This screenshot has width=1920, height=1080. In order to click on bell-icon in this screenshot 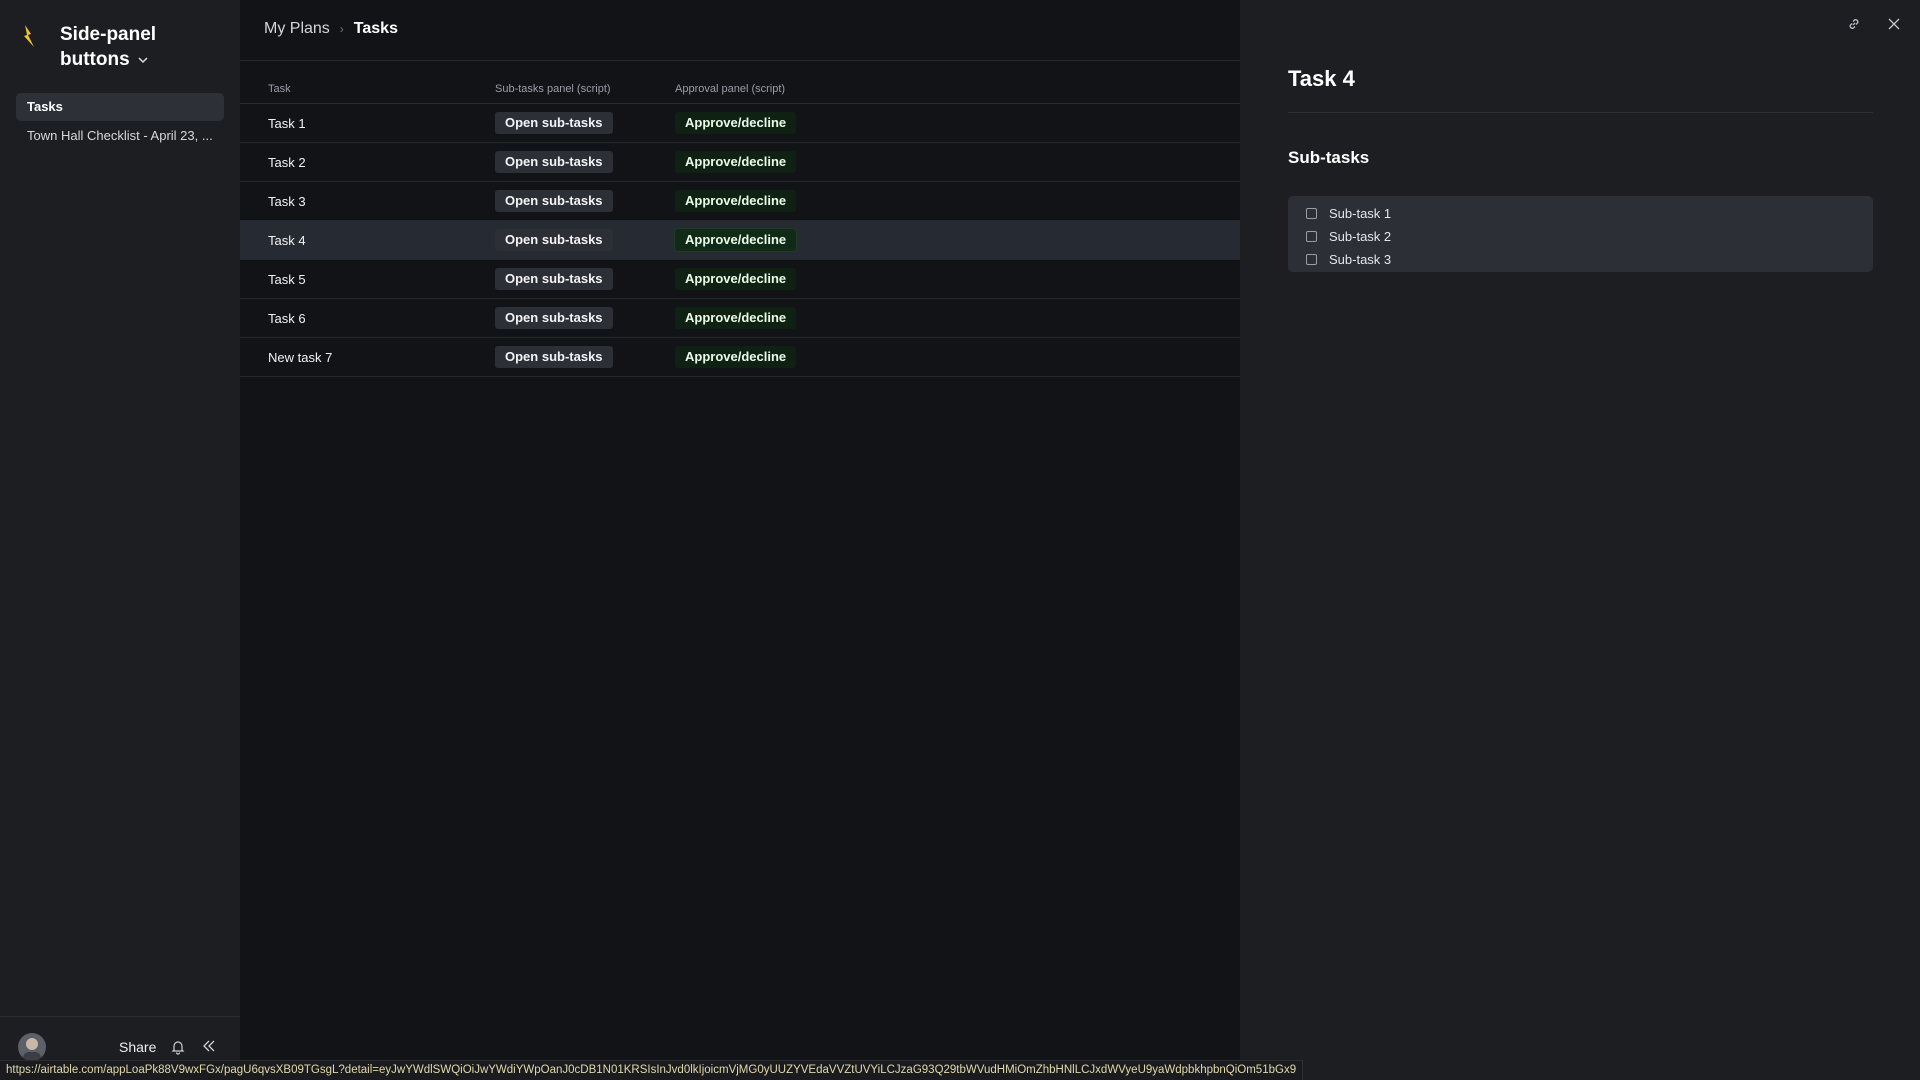, I will do `click(178, 1047)`.